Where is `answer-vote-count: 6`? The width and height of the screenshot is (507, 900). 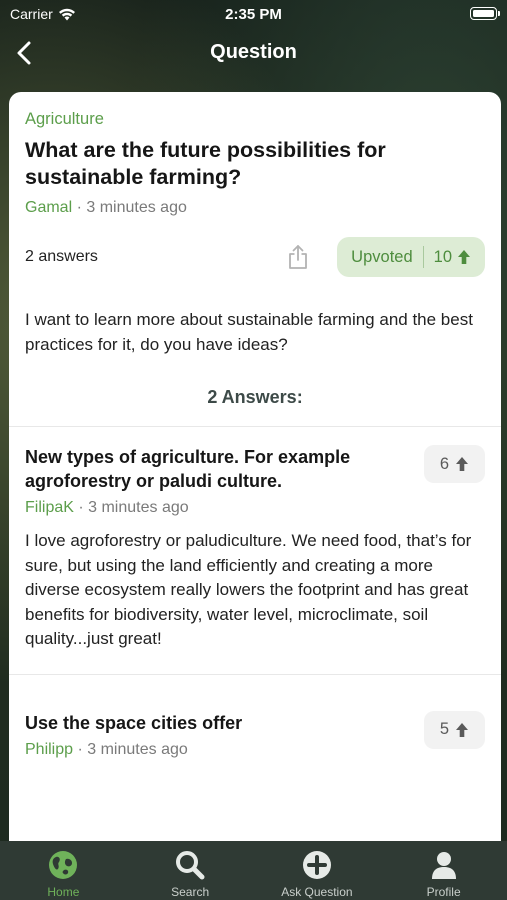 answer-vote-count: 6 is located at coordinates (444, 463).